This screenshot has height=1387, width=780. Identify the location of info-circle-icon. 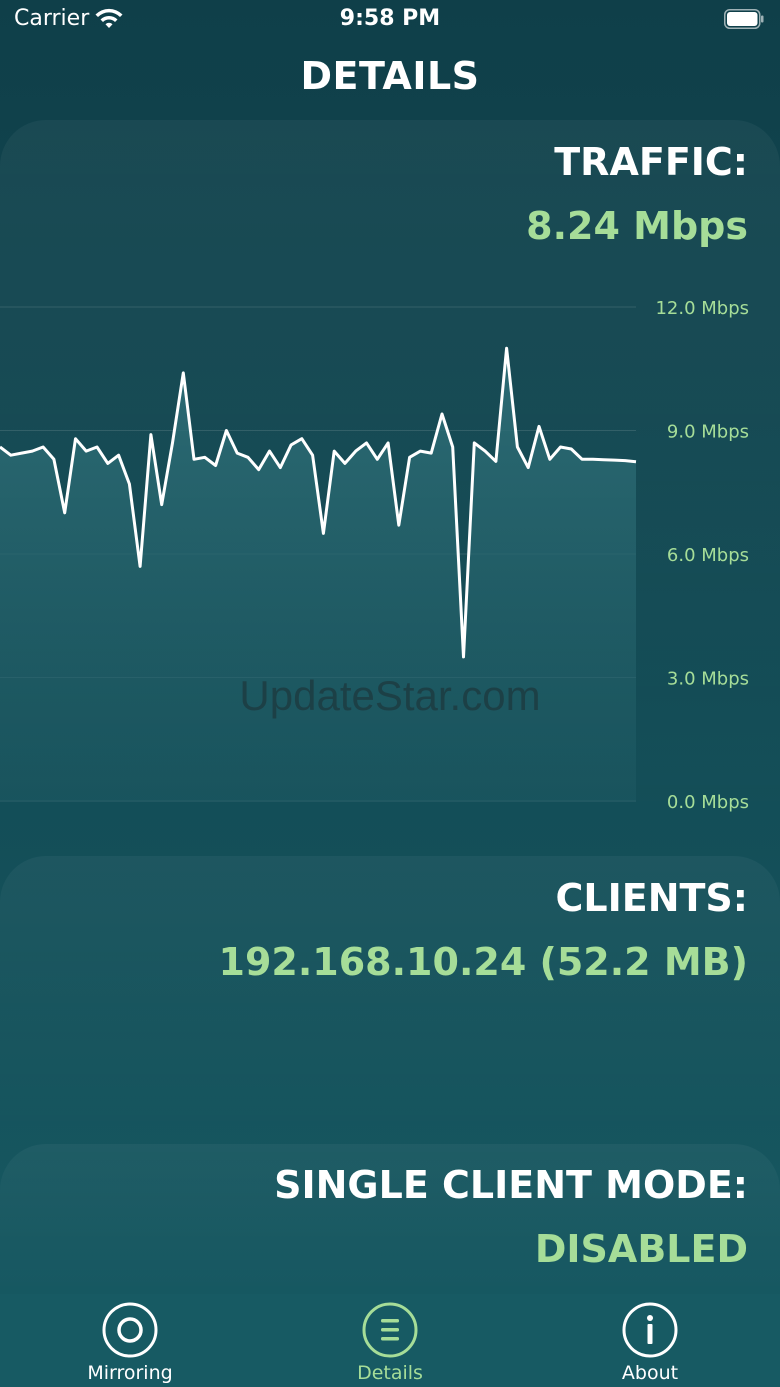
(650, 1330).